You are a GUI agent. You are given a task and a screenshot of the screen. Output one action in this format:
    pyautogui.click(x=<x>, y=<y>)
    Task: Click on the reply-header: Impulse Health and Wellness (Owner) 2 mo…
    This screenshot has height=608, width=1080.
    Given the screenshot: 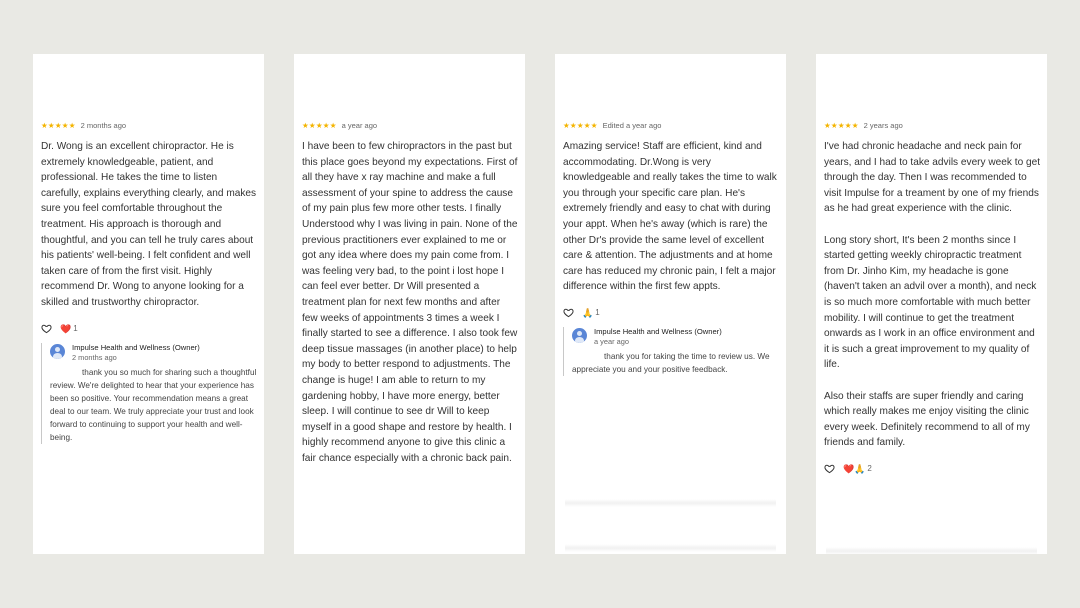 What is the action you would take?
    pyautogui.click(x=153, y=353)
    